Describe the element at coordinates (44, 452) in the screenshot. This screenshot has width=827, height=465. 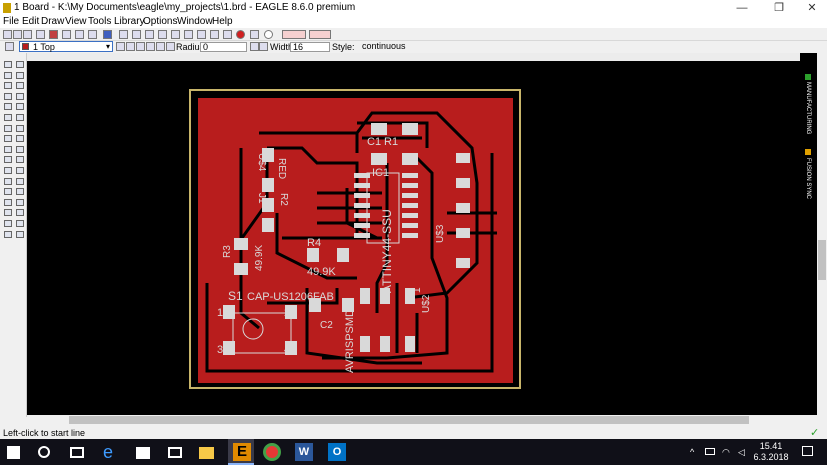
I see `search-icon` at that location.